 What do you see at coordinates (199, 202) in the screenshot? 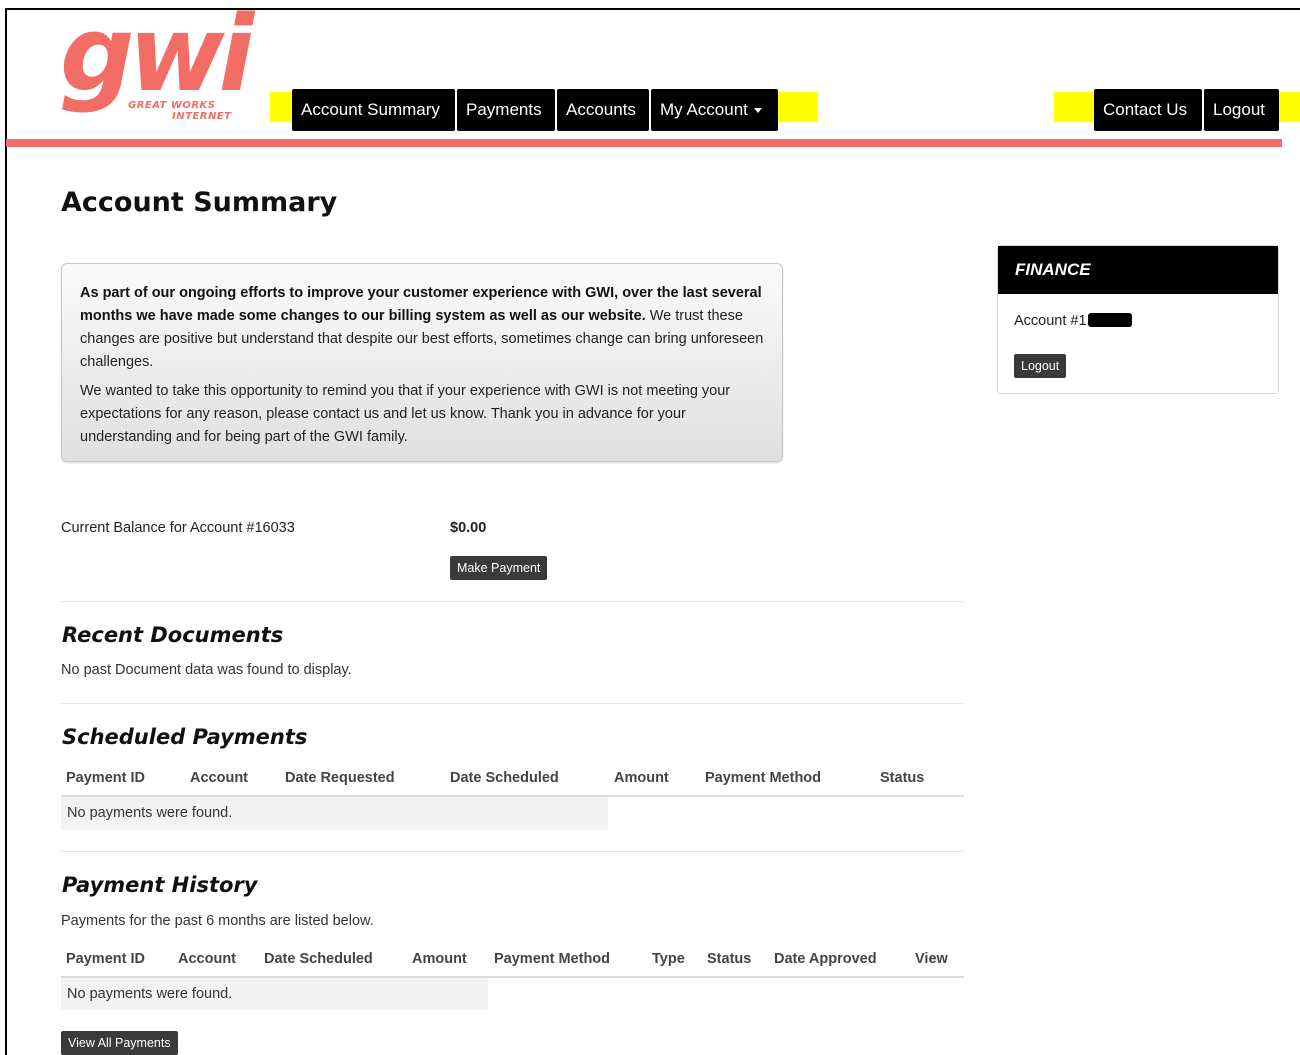
I see `page-title: Account Summary` at bounding box center [199, 202].